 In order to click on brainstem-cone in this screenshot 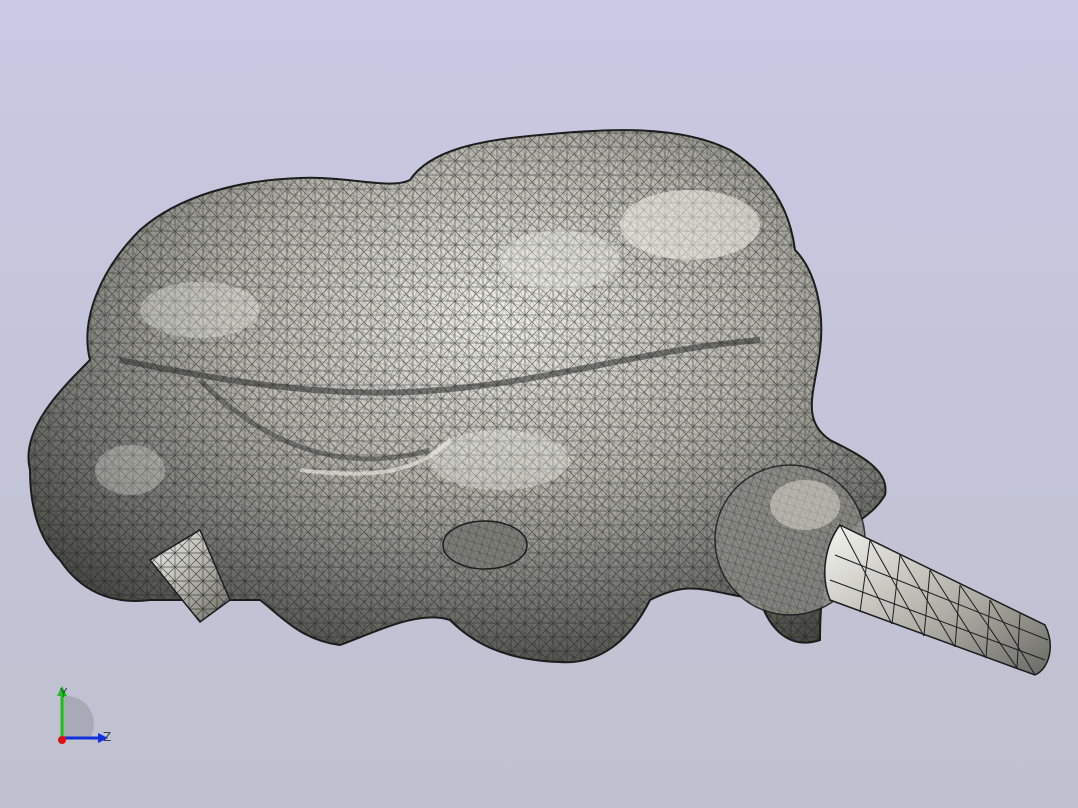, I will do `click(937, 600)`.